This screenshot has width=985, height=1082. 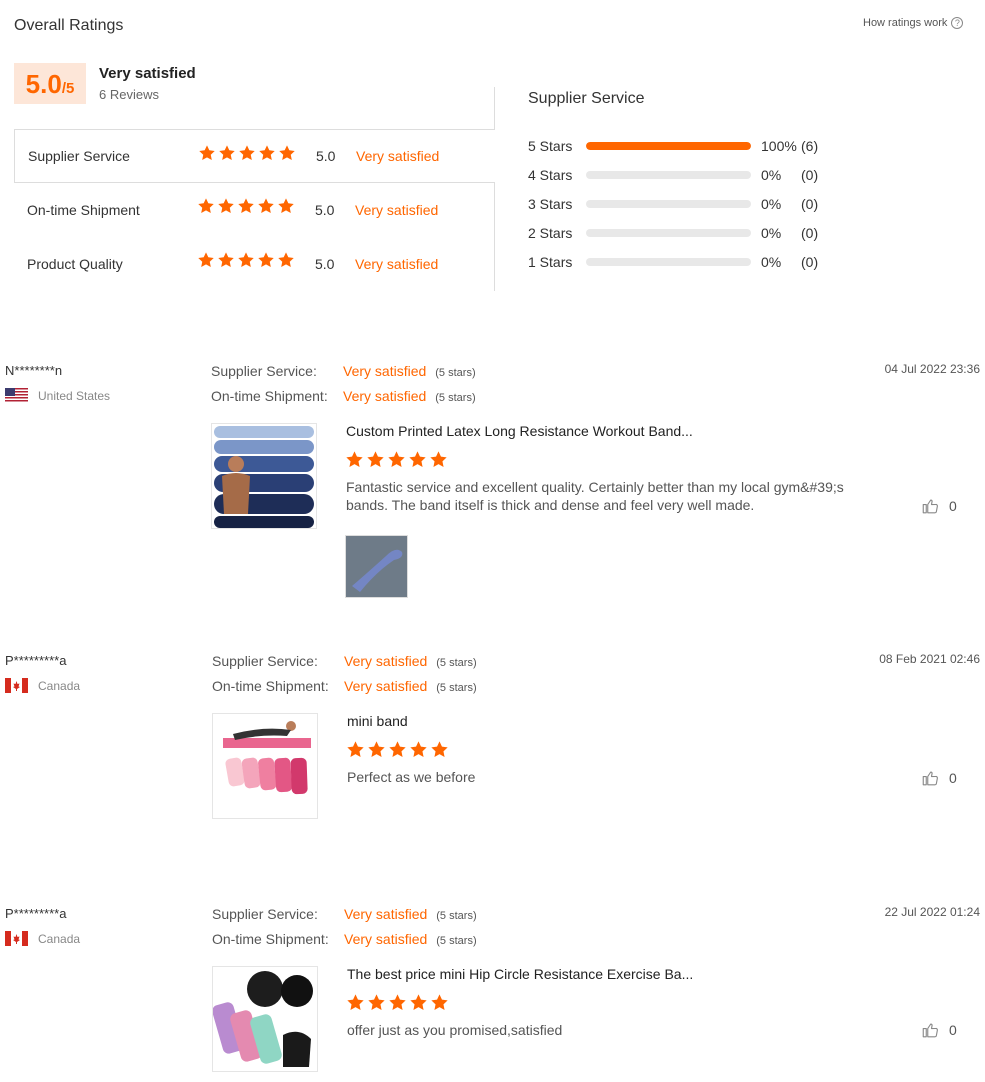 I want to click on distribution-bar-fill, so click(x=668, y=146).